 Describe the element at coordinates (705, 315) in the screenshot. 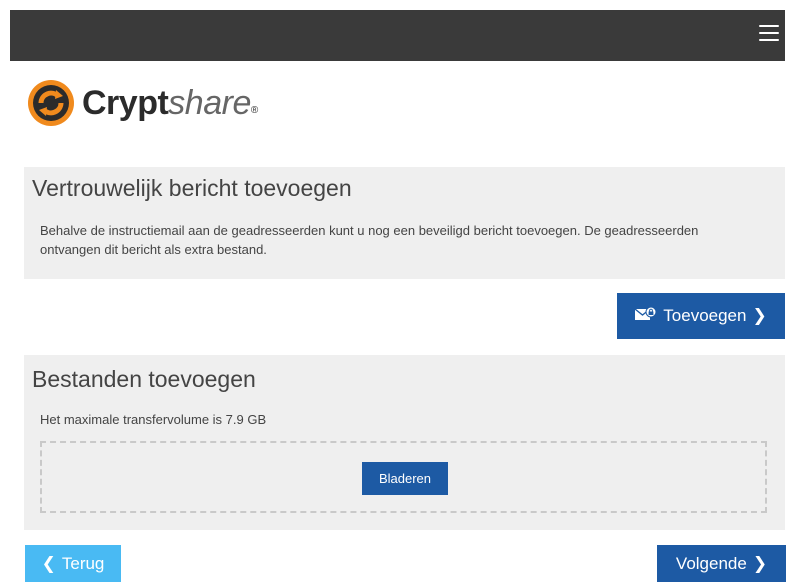

I see `add-message-label: Toevoegen` at that location.